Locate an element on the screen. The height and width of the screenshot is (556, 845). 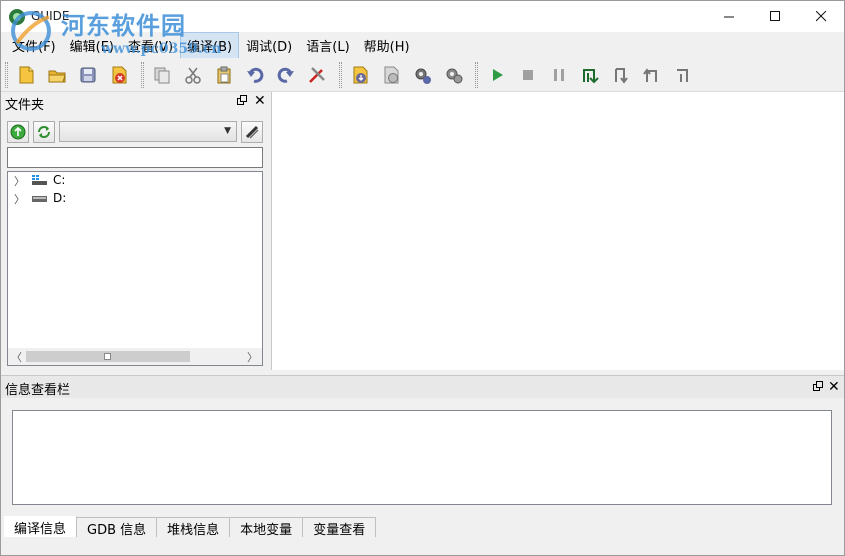
tab-local-variables: 本地变量 is located at coordinates (267, 527).